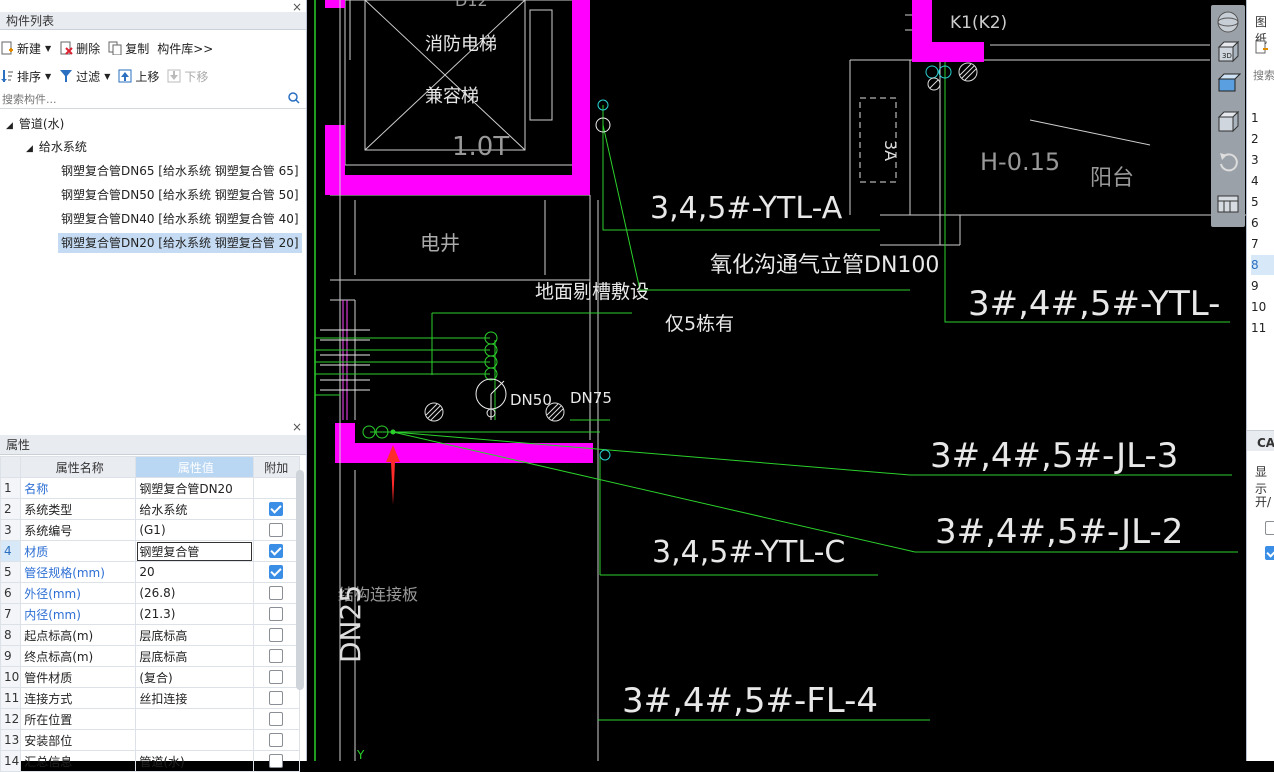 This screenshot has height=772, width=1274. I want to click on properties-scrollbar, so click(300, 580).